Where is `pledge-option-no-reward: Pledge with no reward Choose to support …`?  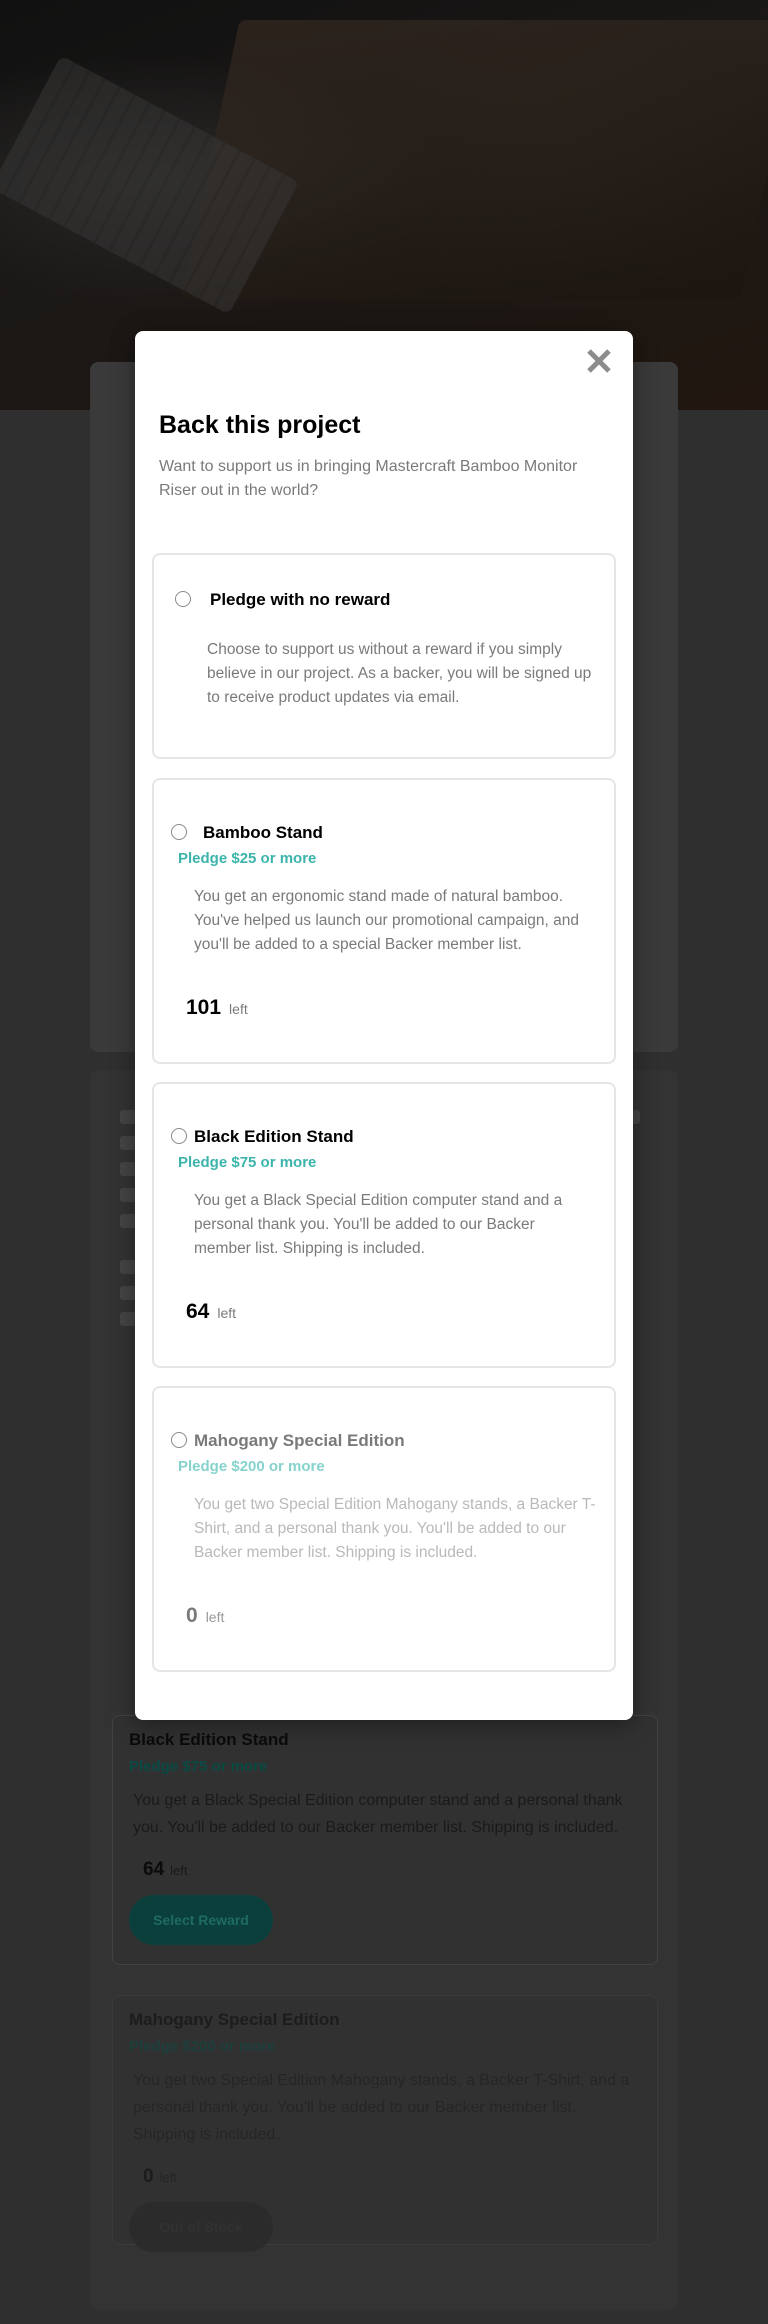 pledge-option-no-reward: Pledge with no reward Choose to support … is located at coordinates (384, 656).